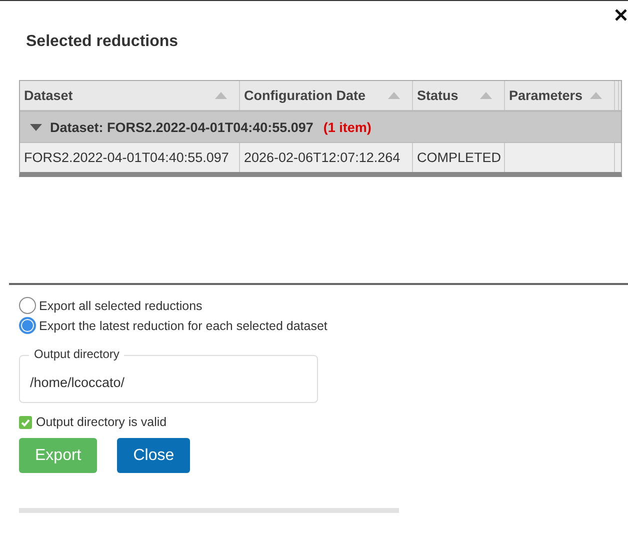 The image size is (628, 537). Describe the element at coordinates (101, 422) in the screenshot. I see `validation-message: Output directory is valid` at that location.